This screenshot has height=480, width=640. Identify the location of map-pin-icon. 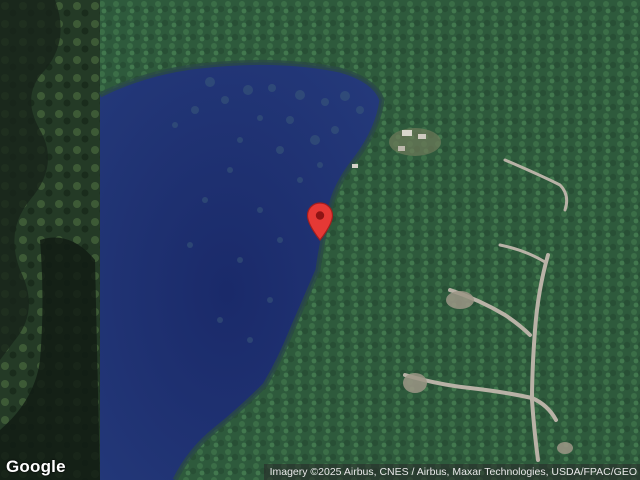
(320, 221).